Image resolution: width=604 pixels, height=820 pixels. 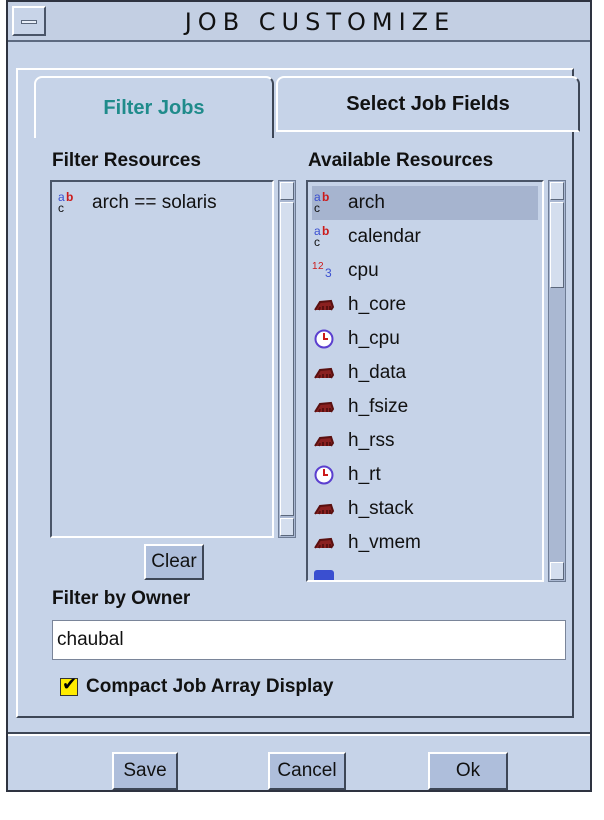 What do you see at coordinates (346, 475) in the screenshot?
I see `list-item: h_rt` at bounding box center [346, 475].